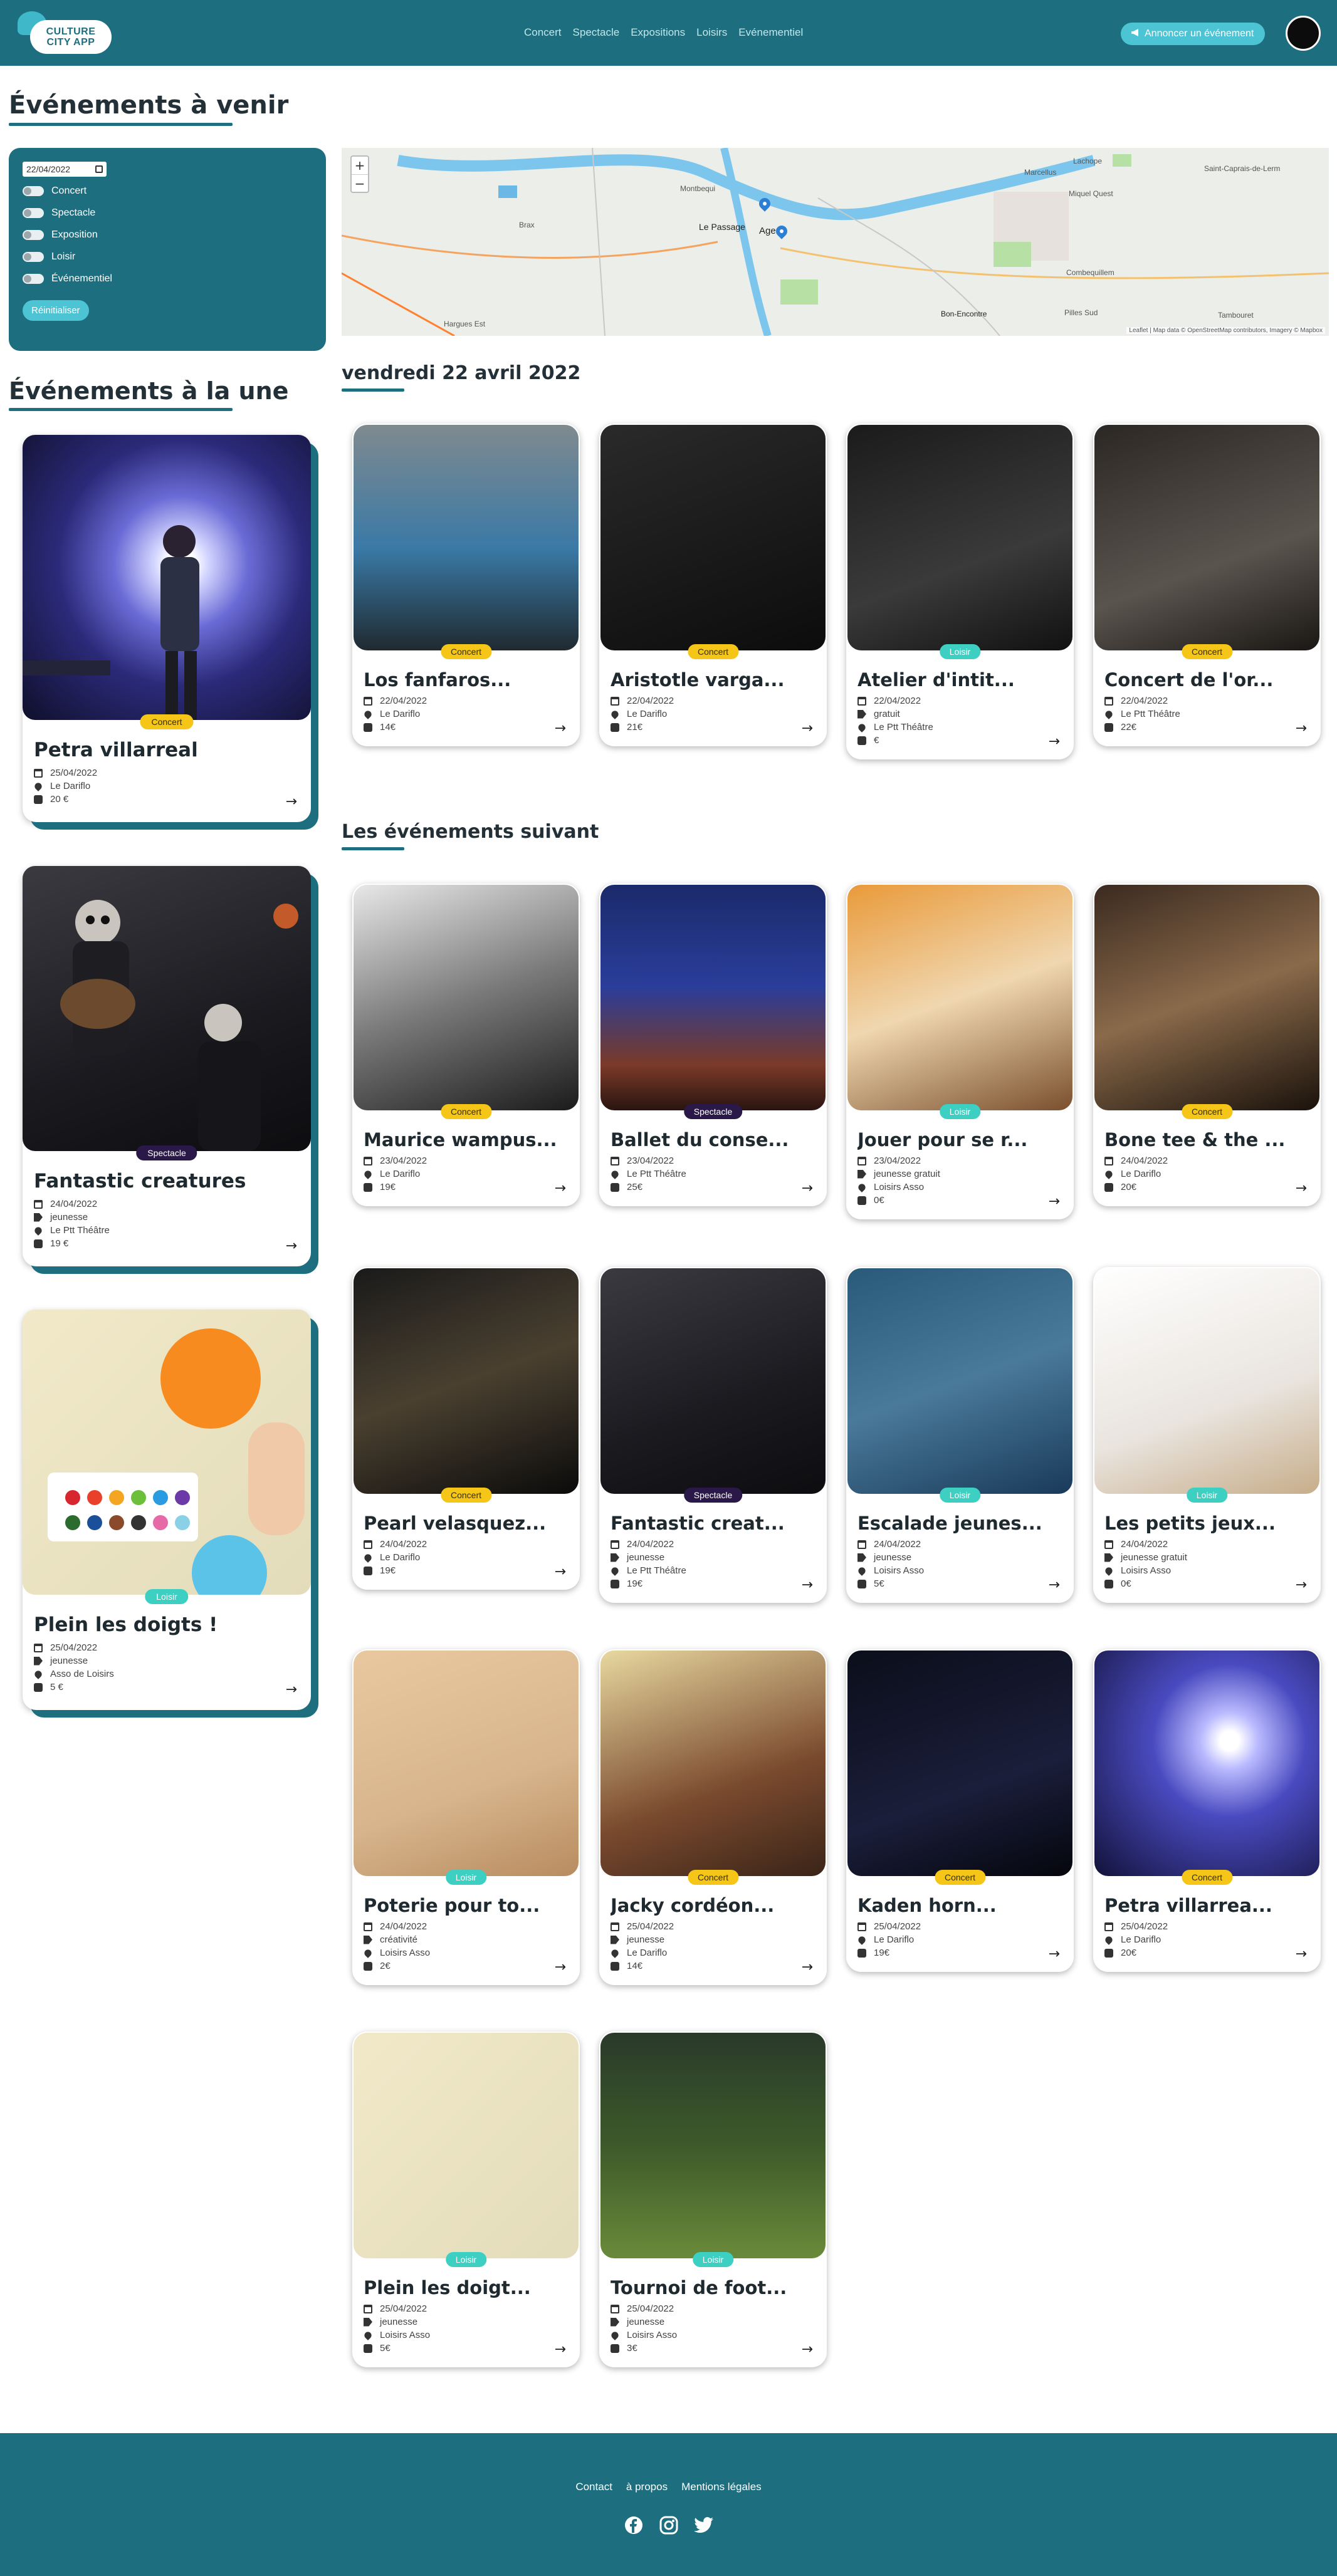  I want to click on filter-evenementiel: Événementiel, so click(167, 278).